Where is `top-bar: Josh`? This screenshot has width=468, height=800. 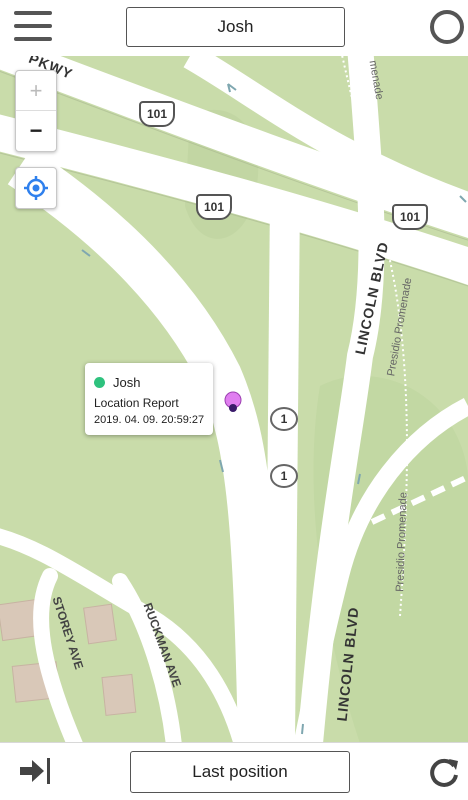
top-bar: Josh is located at coordinates (234, 28).